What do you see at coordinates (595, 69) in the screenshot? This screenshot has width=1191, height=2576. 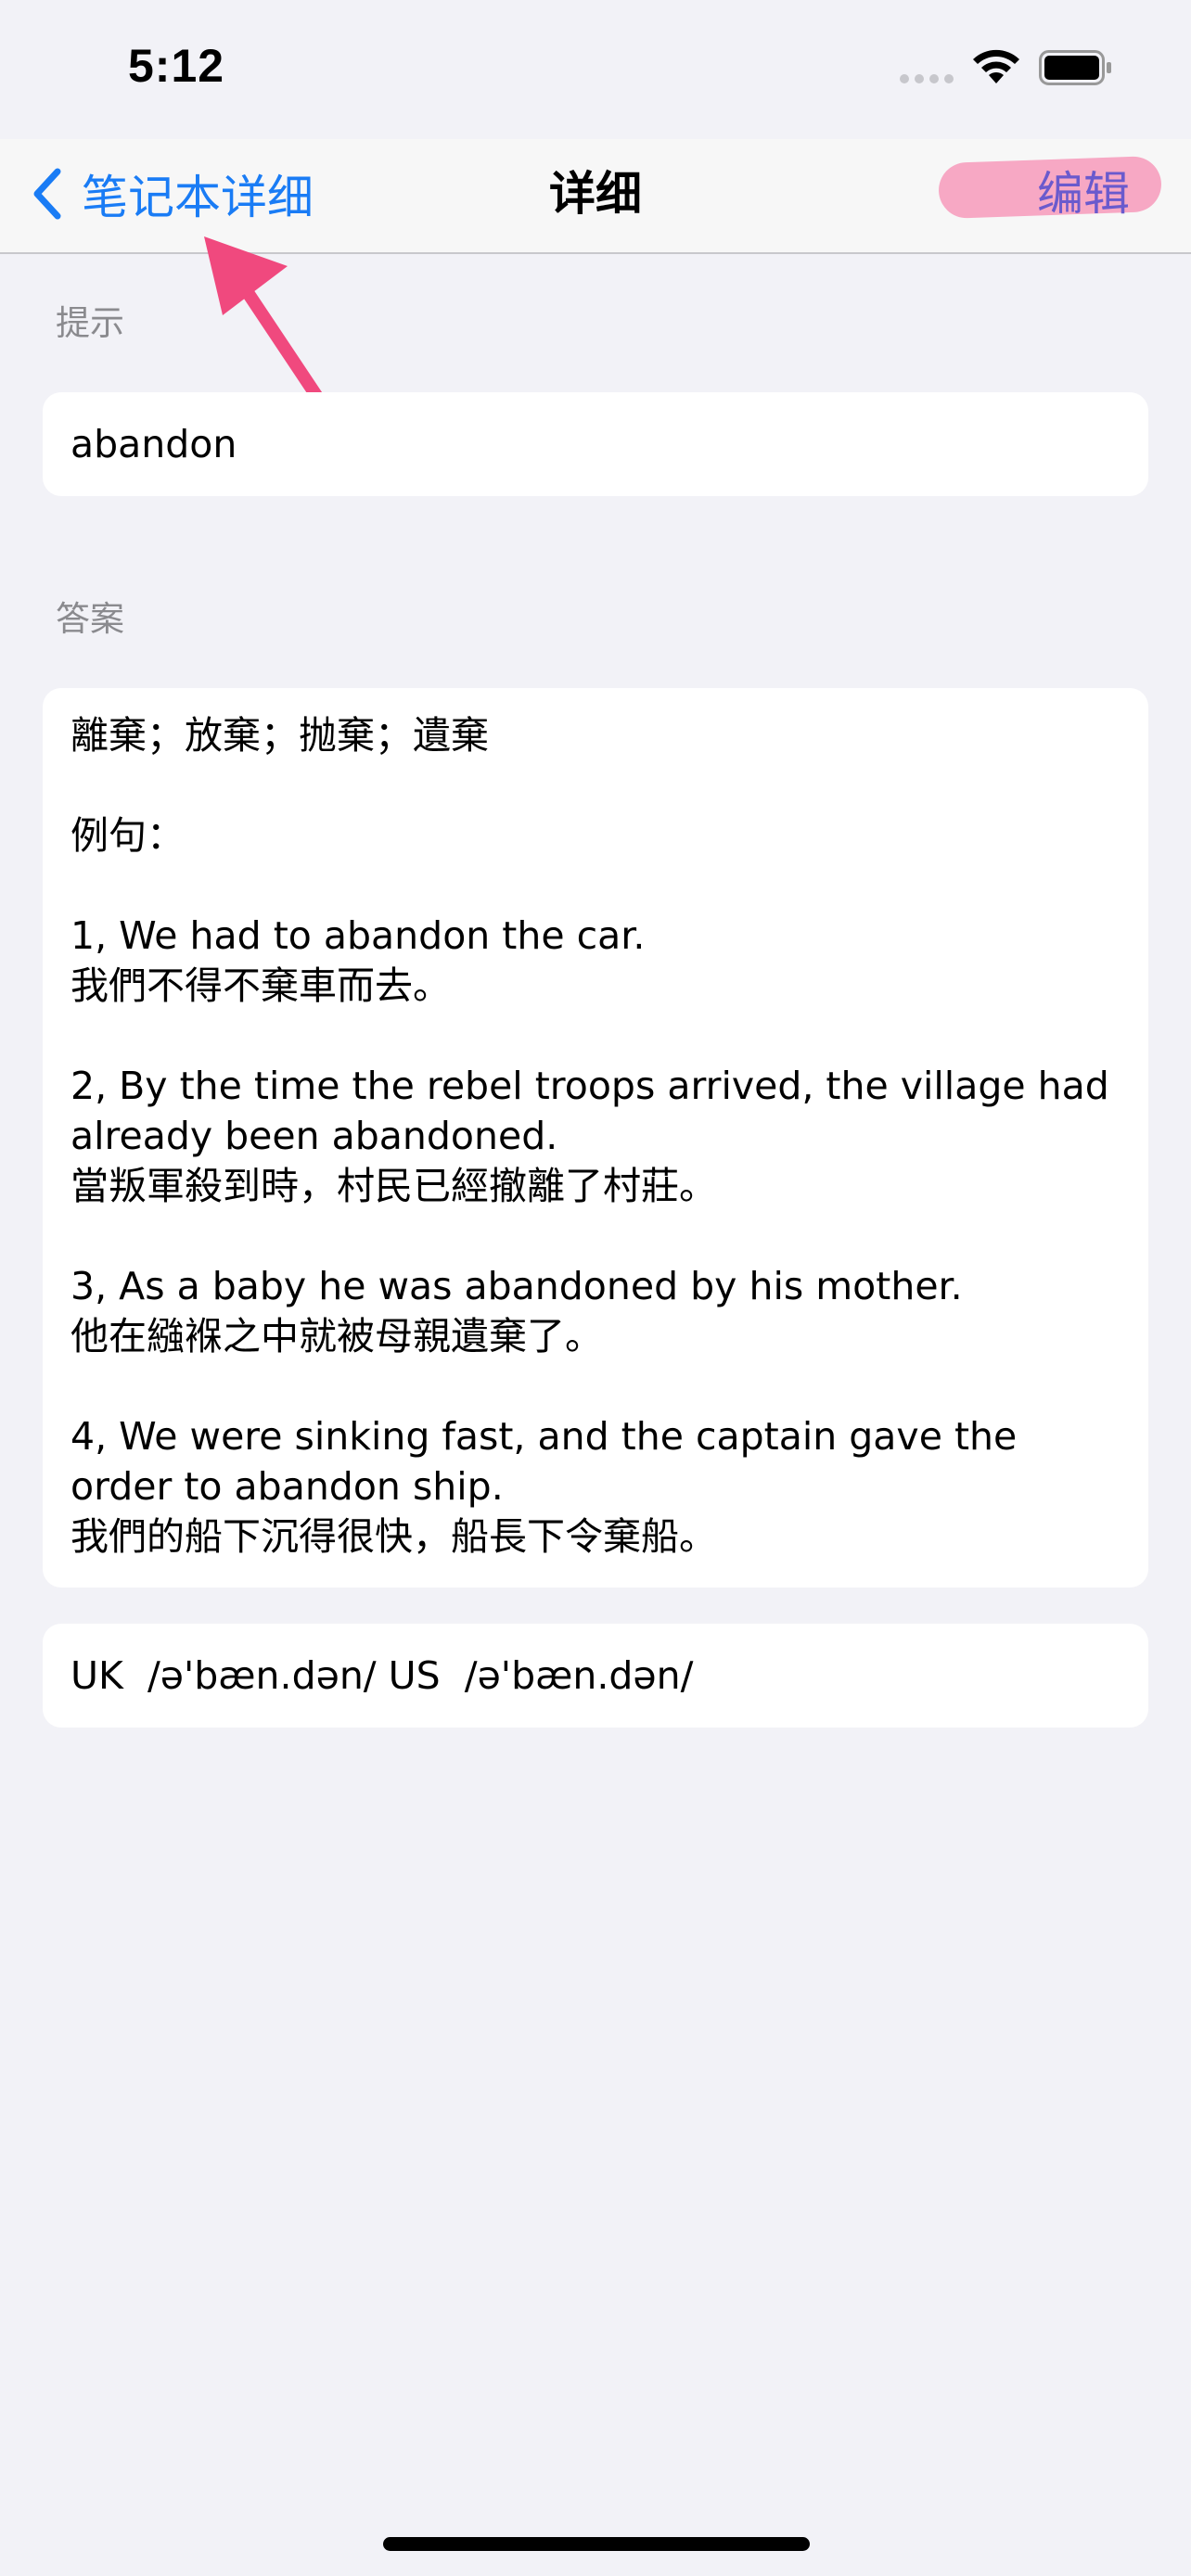 I see `status-bar: 5:12` at bounding box center [595, 69].